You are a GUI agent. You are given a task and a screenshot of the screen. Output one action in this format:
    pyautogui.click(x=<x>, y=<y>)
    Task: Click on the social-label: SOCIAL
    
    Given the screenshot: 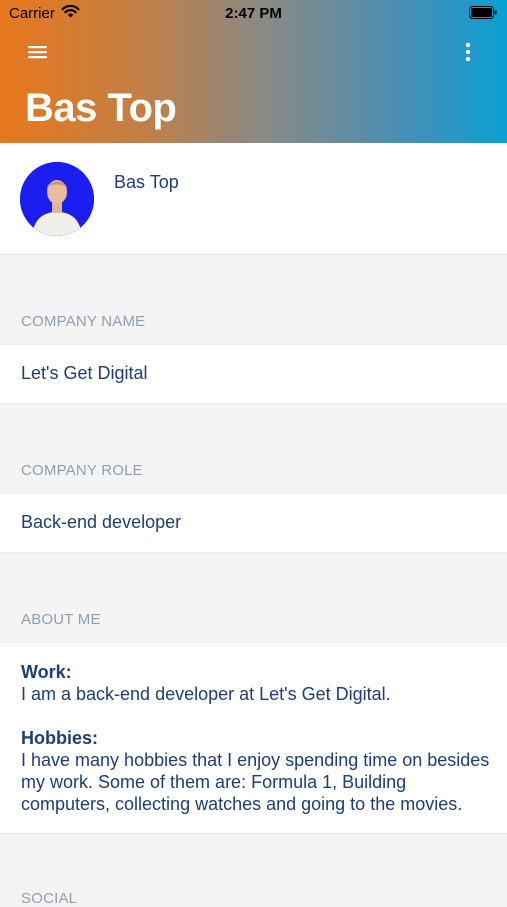 What is the action you would take?
    pyautogui.click(x=49, y=898)
    